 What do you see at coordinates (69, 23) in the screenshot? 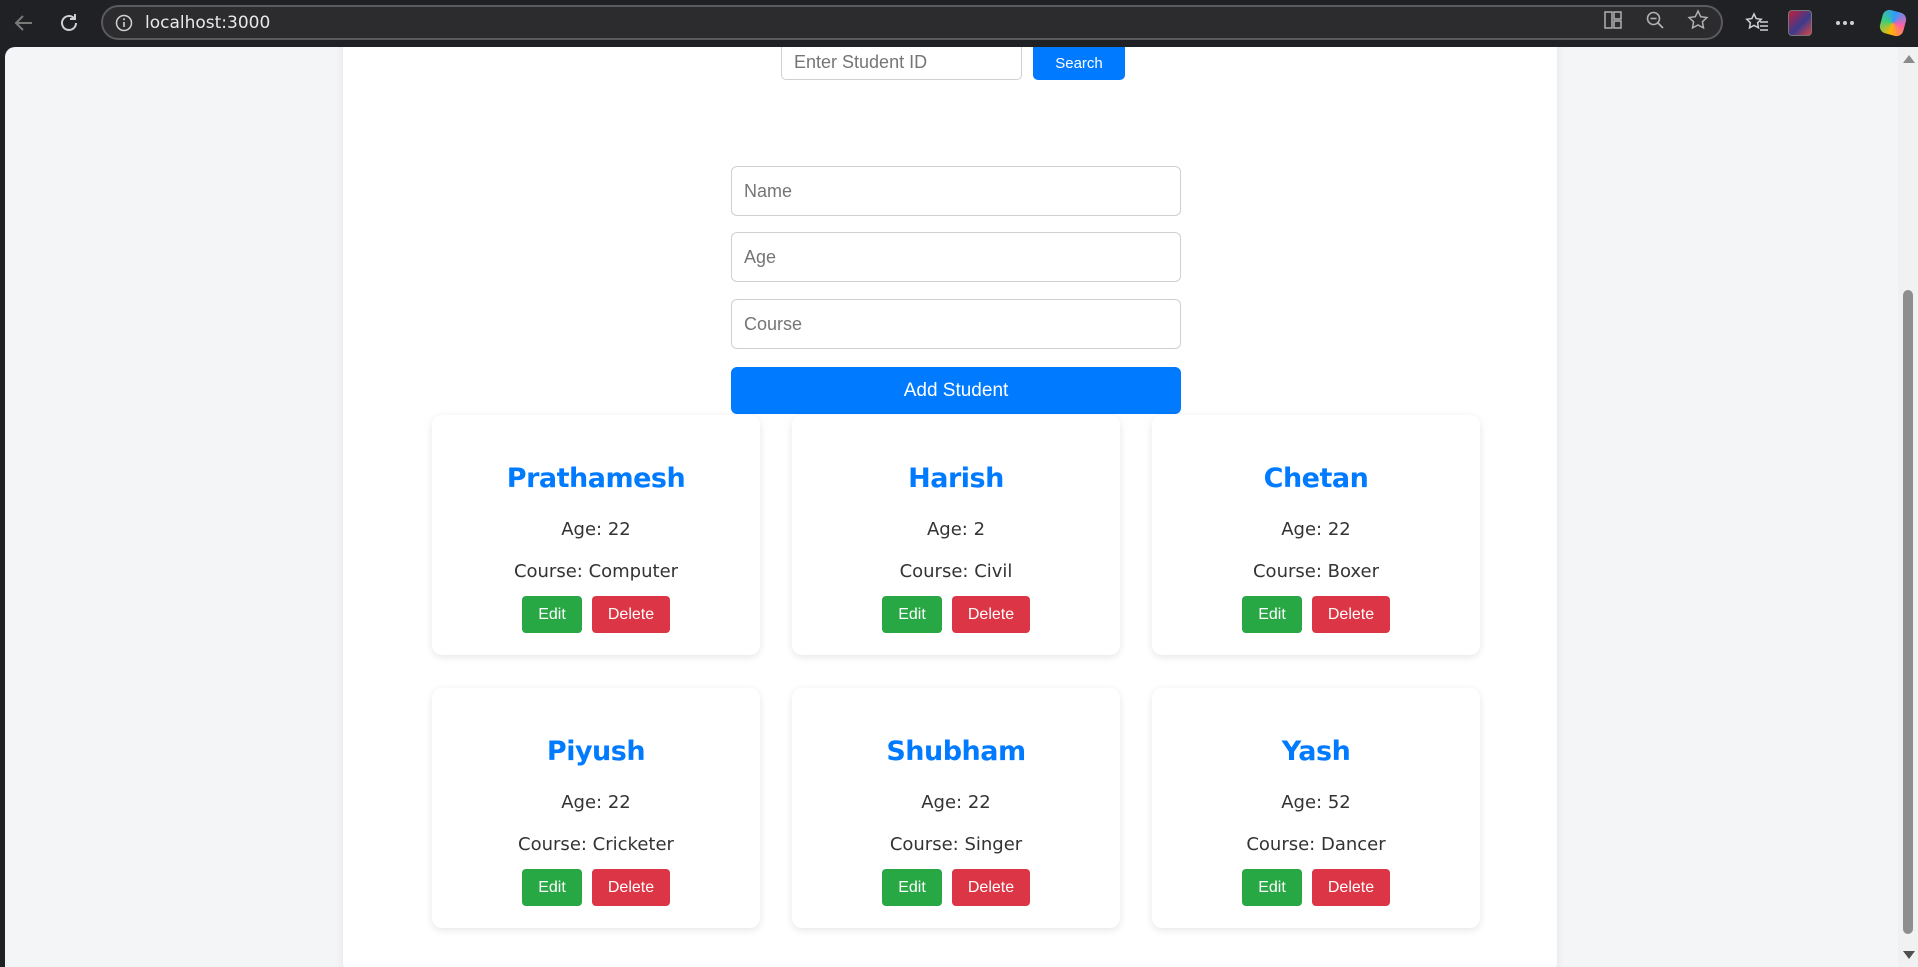
I see `reload-icon` at bounding box center [69, 23].